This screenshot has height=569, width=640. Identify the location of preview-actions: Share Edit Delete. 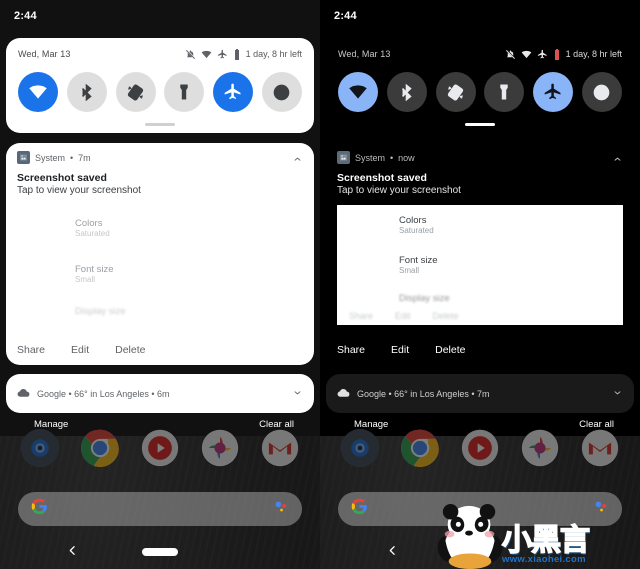
(404, 316).